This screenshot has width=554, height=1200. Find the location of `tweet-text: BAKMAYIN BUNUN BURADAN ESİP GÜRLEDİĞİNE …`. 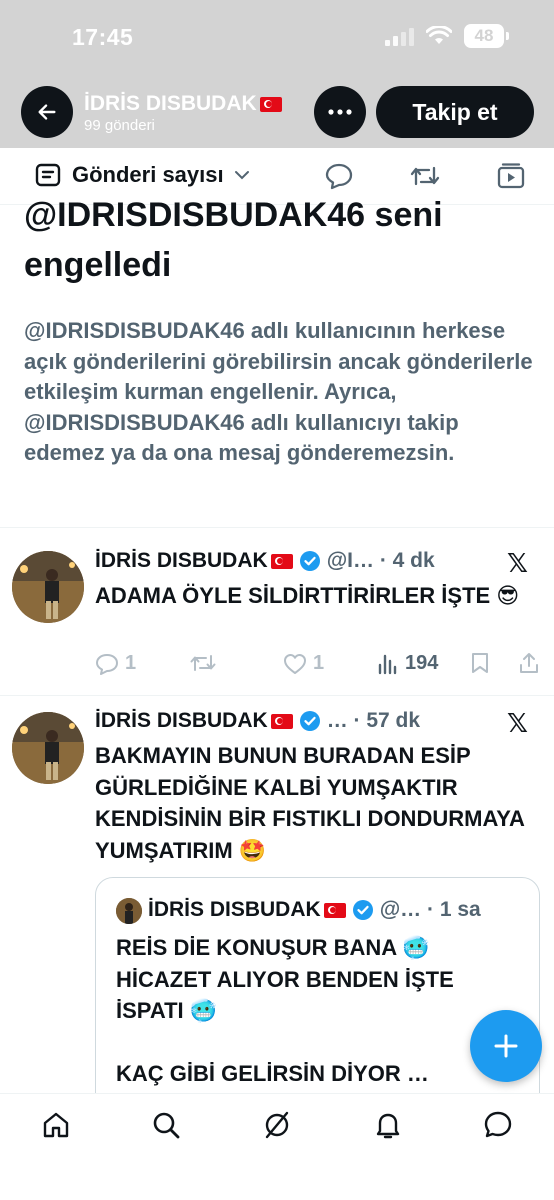

tweet-text: BAKMAYIN BUNUN BURADAN ESİP GÜRLEDİĞİNE … is located at coordinates (310, 803).